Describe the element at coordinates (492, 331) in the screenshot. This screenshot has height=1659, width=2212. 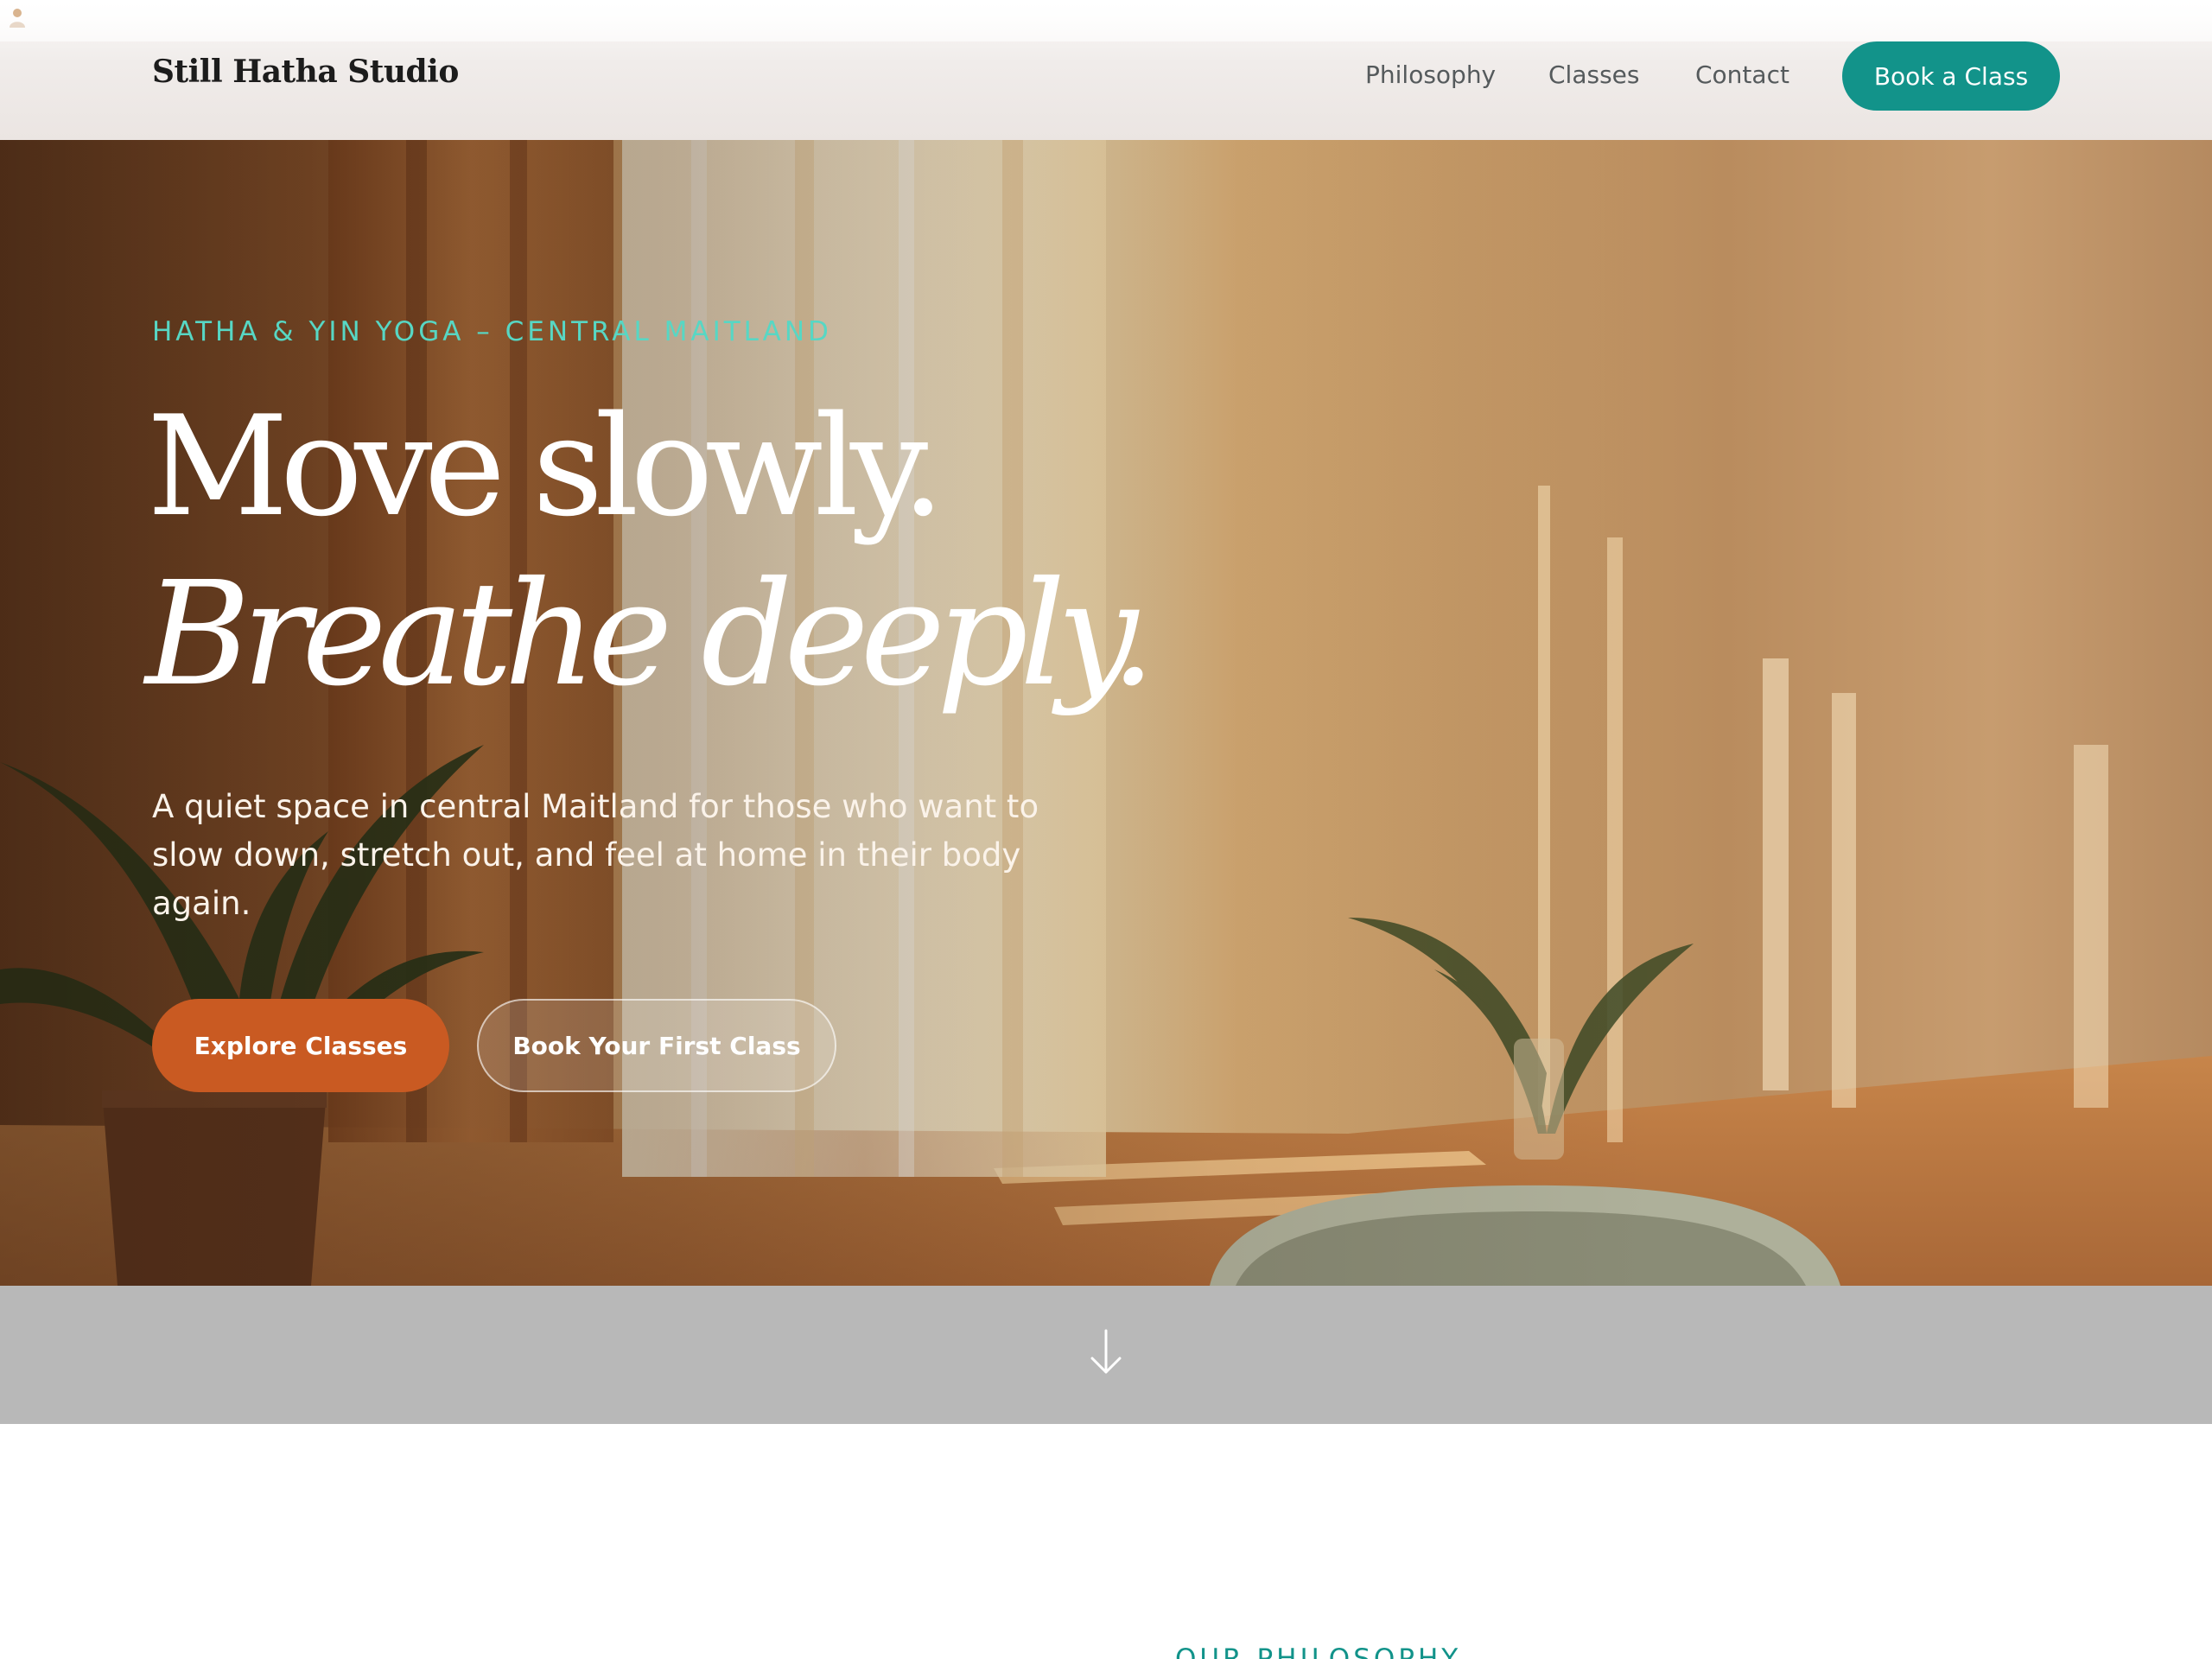
I see `hero-eyebrow: HATHA & YIN YOGA – CENTRAL MAITLAND` at that location.